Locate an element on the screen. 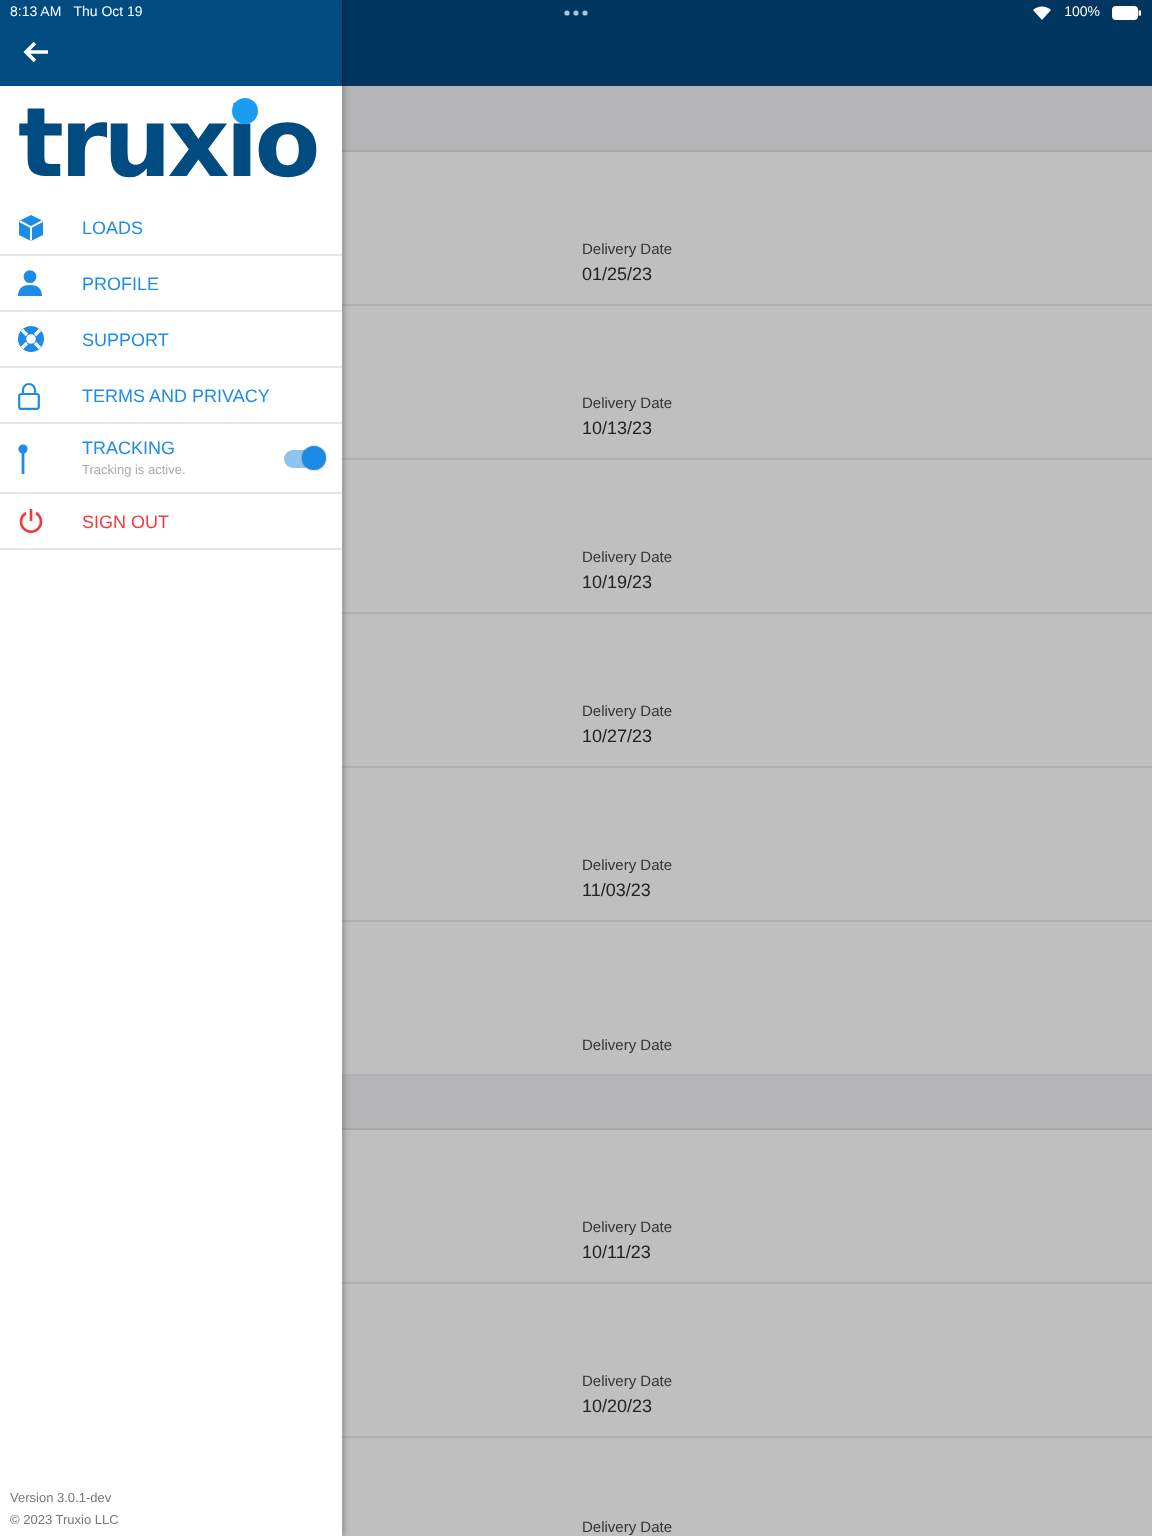  menu-item-label: TERMS AND PRIVACY is located at coordinates (177, 395).